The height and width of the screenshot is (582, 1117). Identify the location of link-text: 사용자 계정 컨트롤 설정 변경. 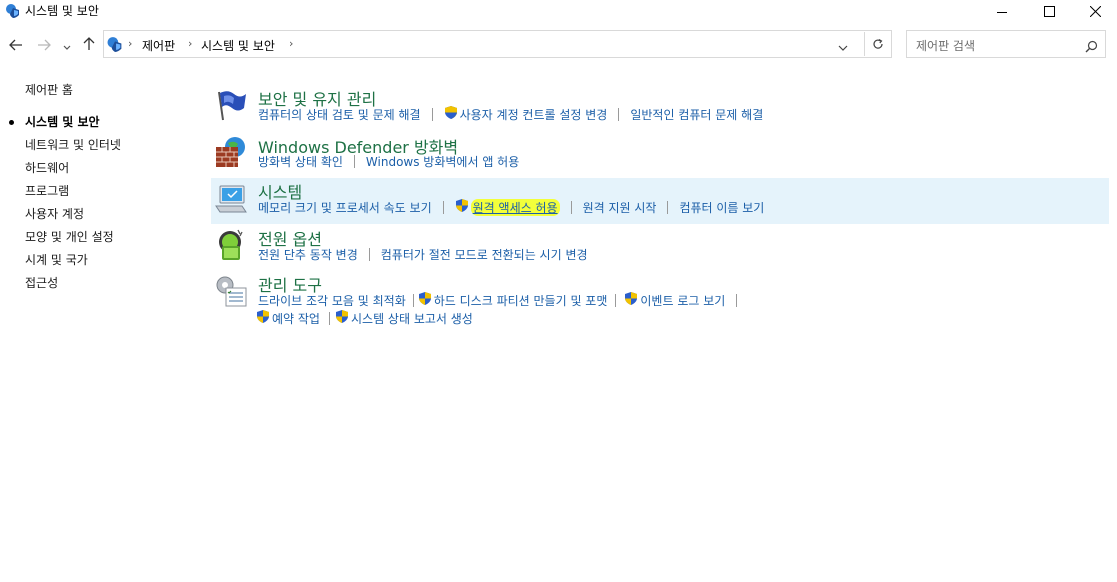
(534, 114).